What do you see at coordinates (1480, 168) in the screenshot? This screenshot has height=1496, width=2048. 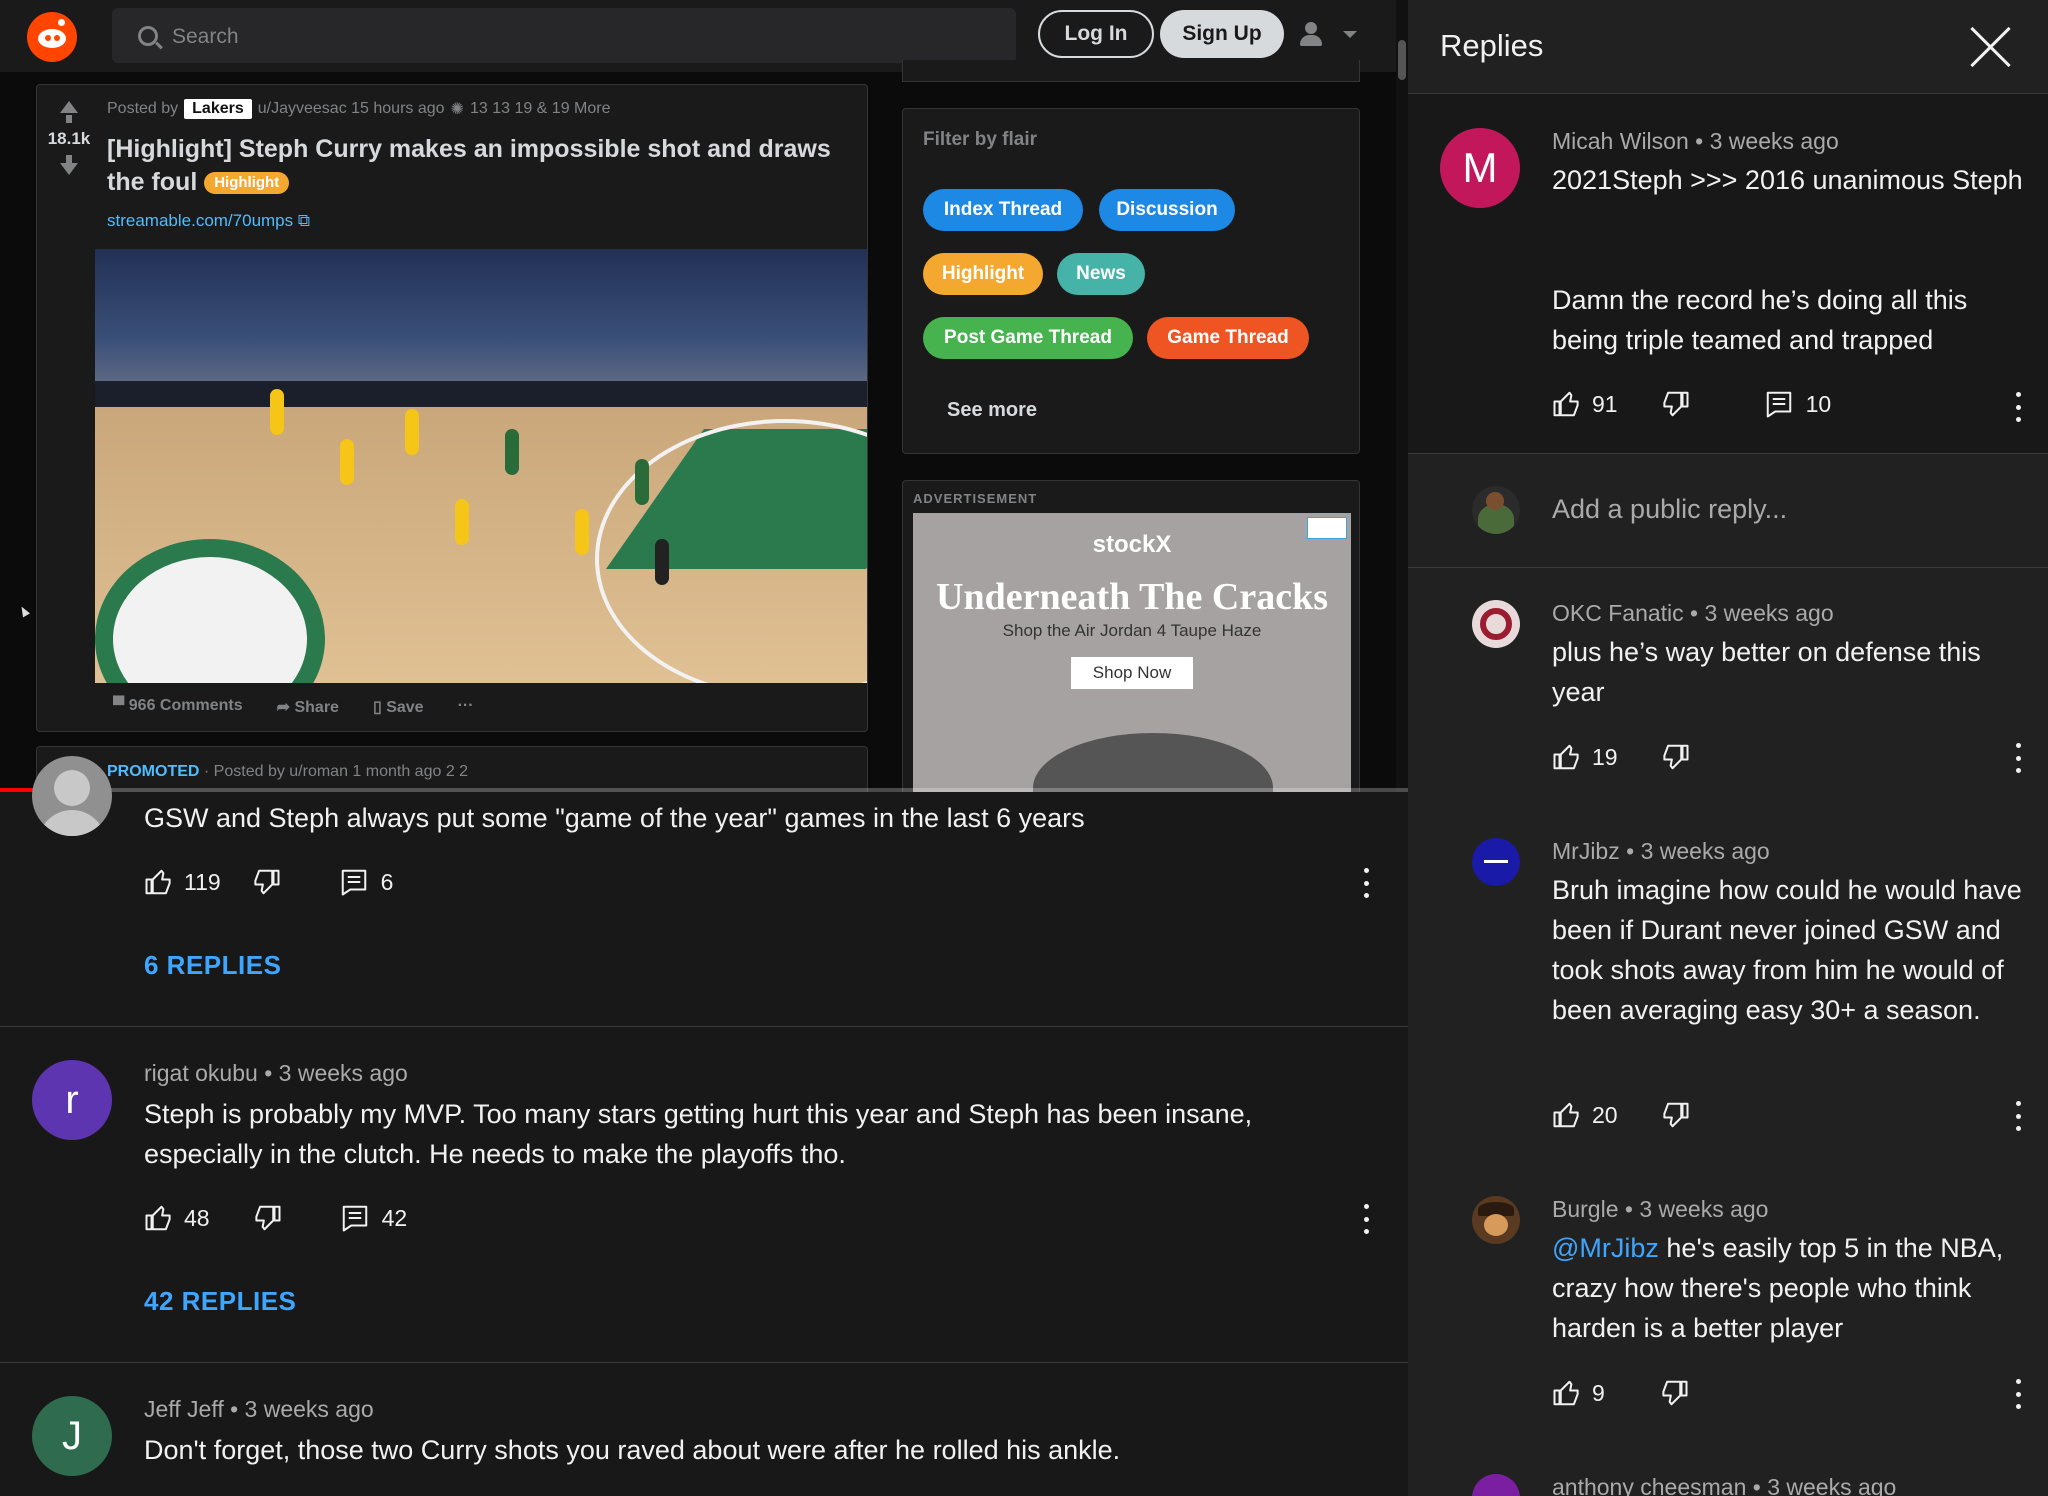 I see `avatar: M` at bounding box center [1480, 168].